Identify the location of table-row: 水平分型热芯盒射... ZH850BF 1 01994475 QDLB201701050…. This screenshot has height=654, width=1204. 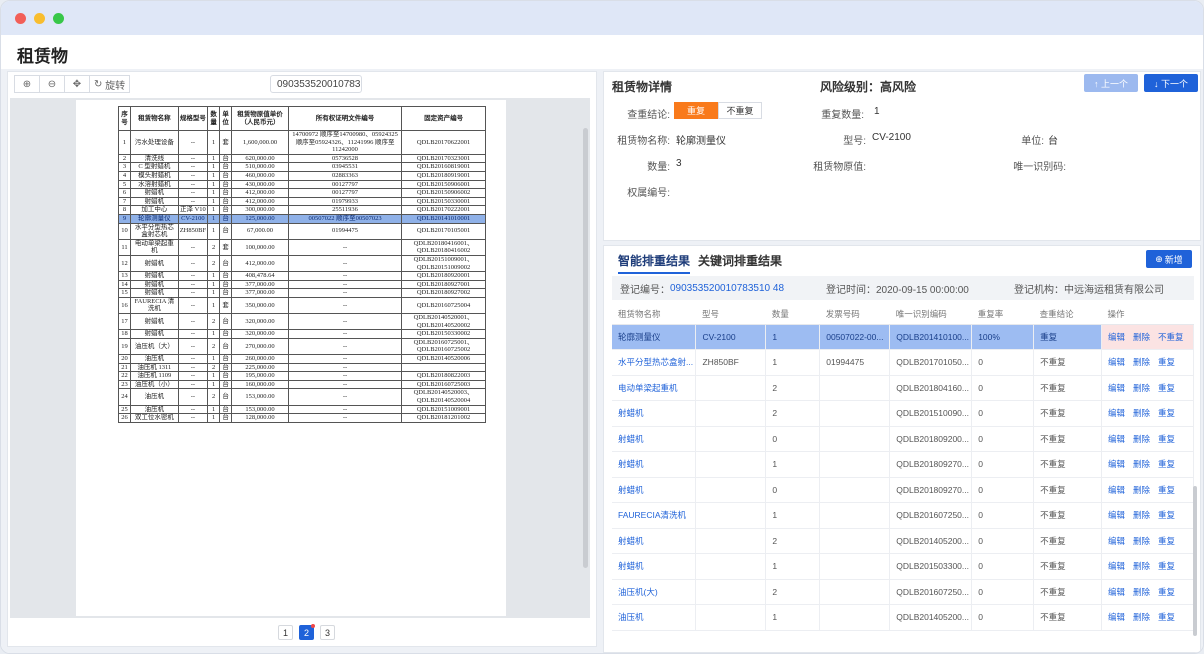
(903, 362).